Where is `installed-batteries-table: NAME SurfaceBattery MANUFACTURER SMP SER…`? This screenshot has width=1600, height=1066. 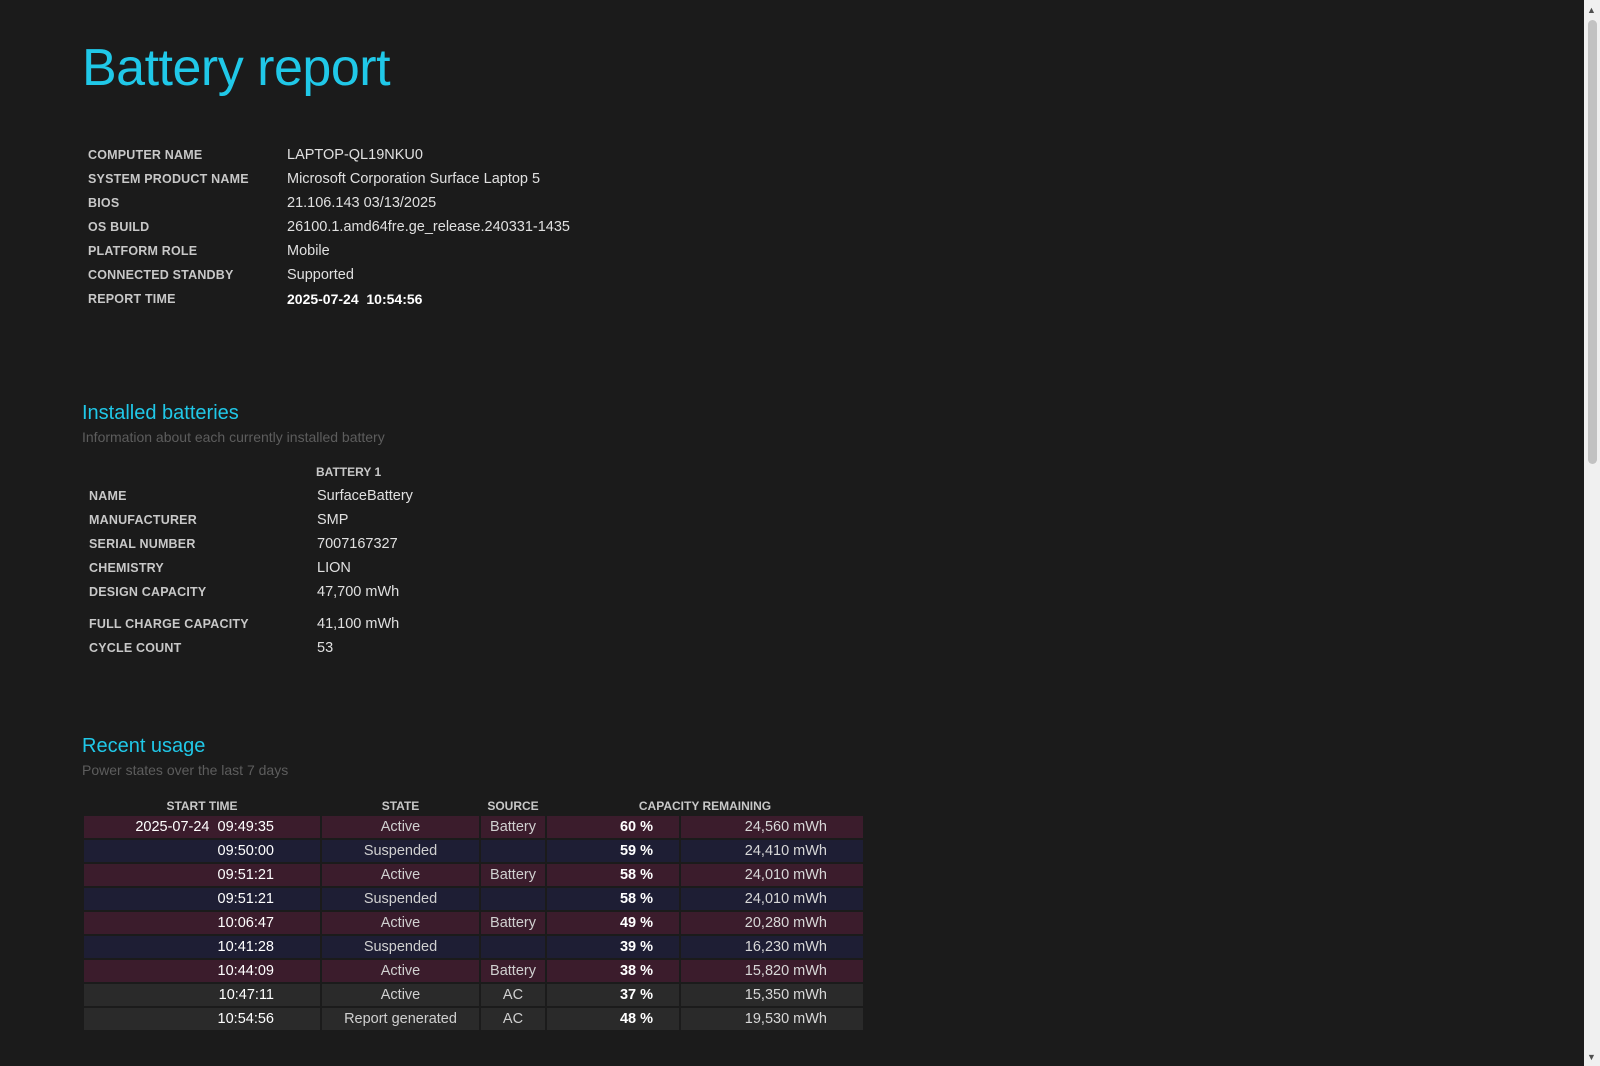
installed-batteries-table: NAME SurfaceBattery MANUFACTURER SMP SER… is located at coordinates (251, 572).